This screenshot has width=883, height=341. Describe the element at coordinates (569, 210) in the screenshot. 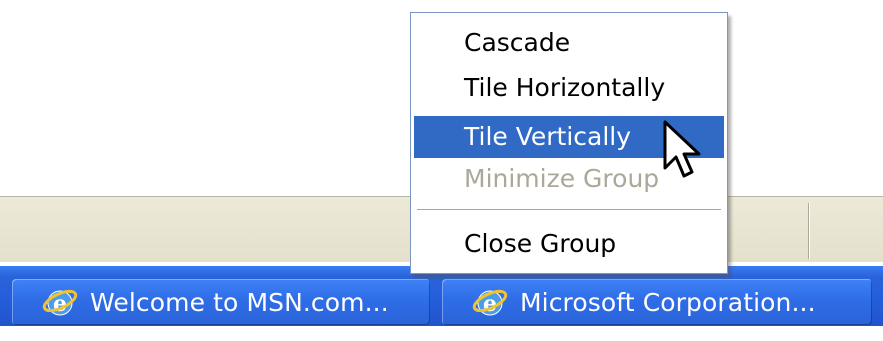

I see `menu-separator` at that location.